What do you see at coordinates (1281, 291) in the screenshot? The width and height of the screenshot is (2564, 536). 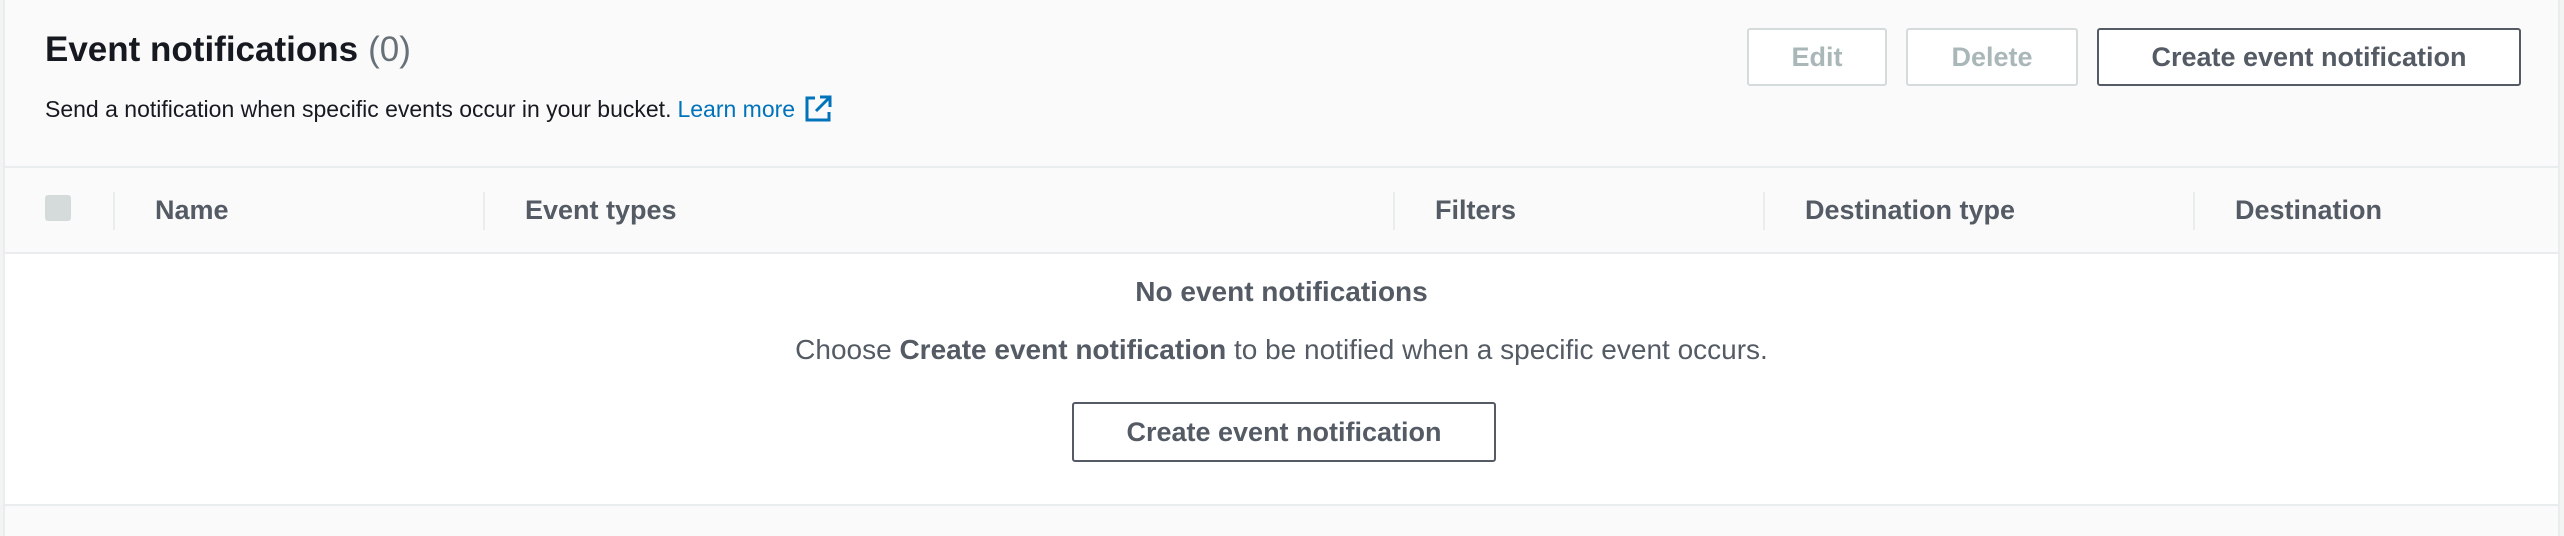 I see `empty-state-title: No event notifications` at bounding box center [1281, 291].